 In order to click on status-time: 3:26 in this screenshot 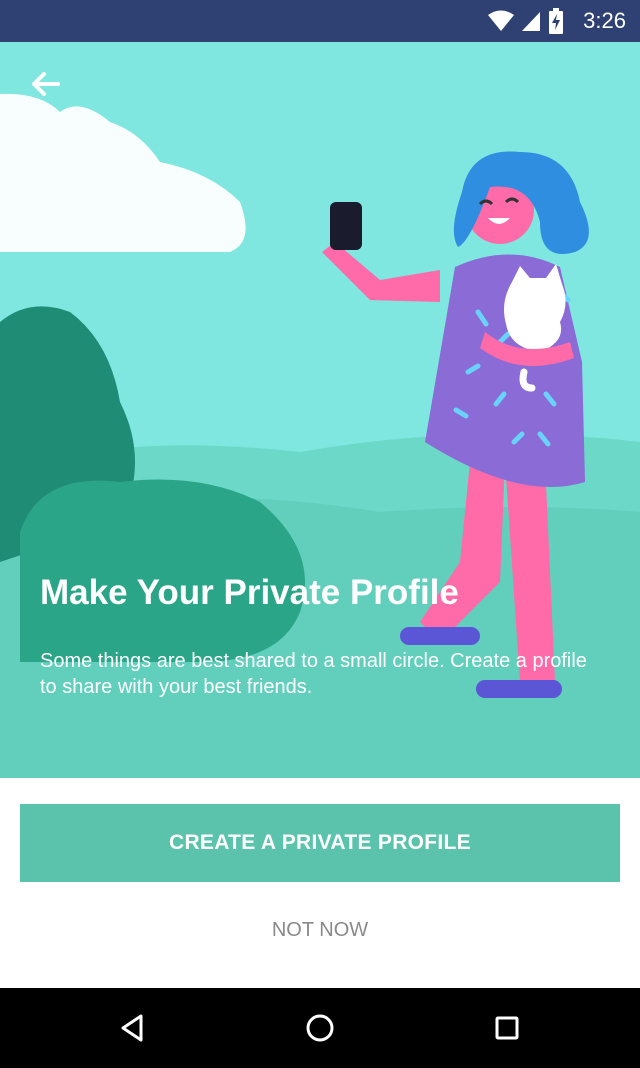, I will do `click(604, 20)`.